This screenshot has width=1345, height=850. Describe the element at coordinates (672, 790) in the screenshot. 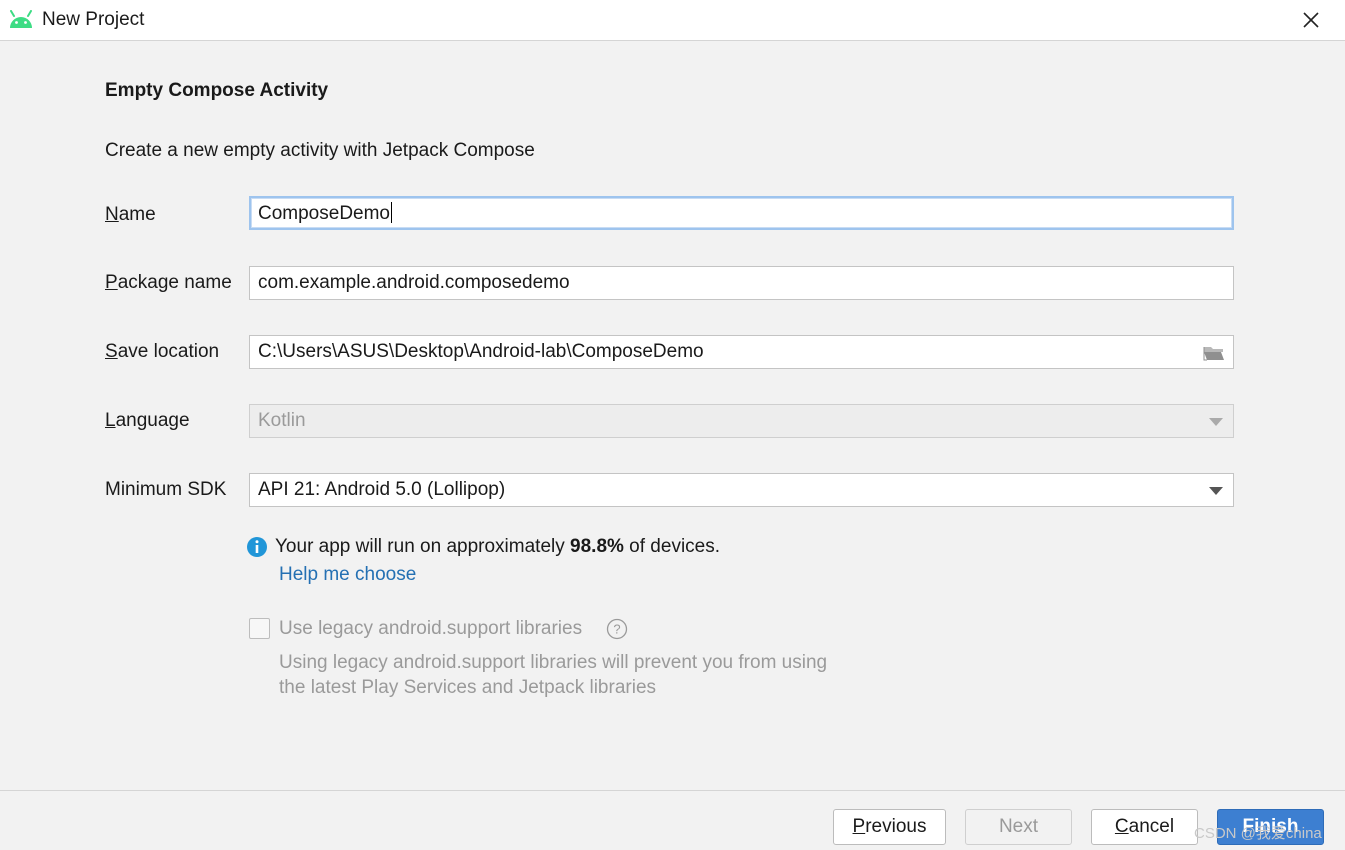

I see `footer-divider` at that location.